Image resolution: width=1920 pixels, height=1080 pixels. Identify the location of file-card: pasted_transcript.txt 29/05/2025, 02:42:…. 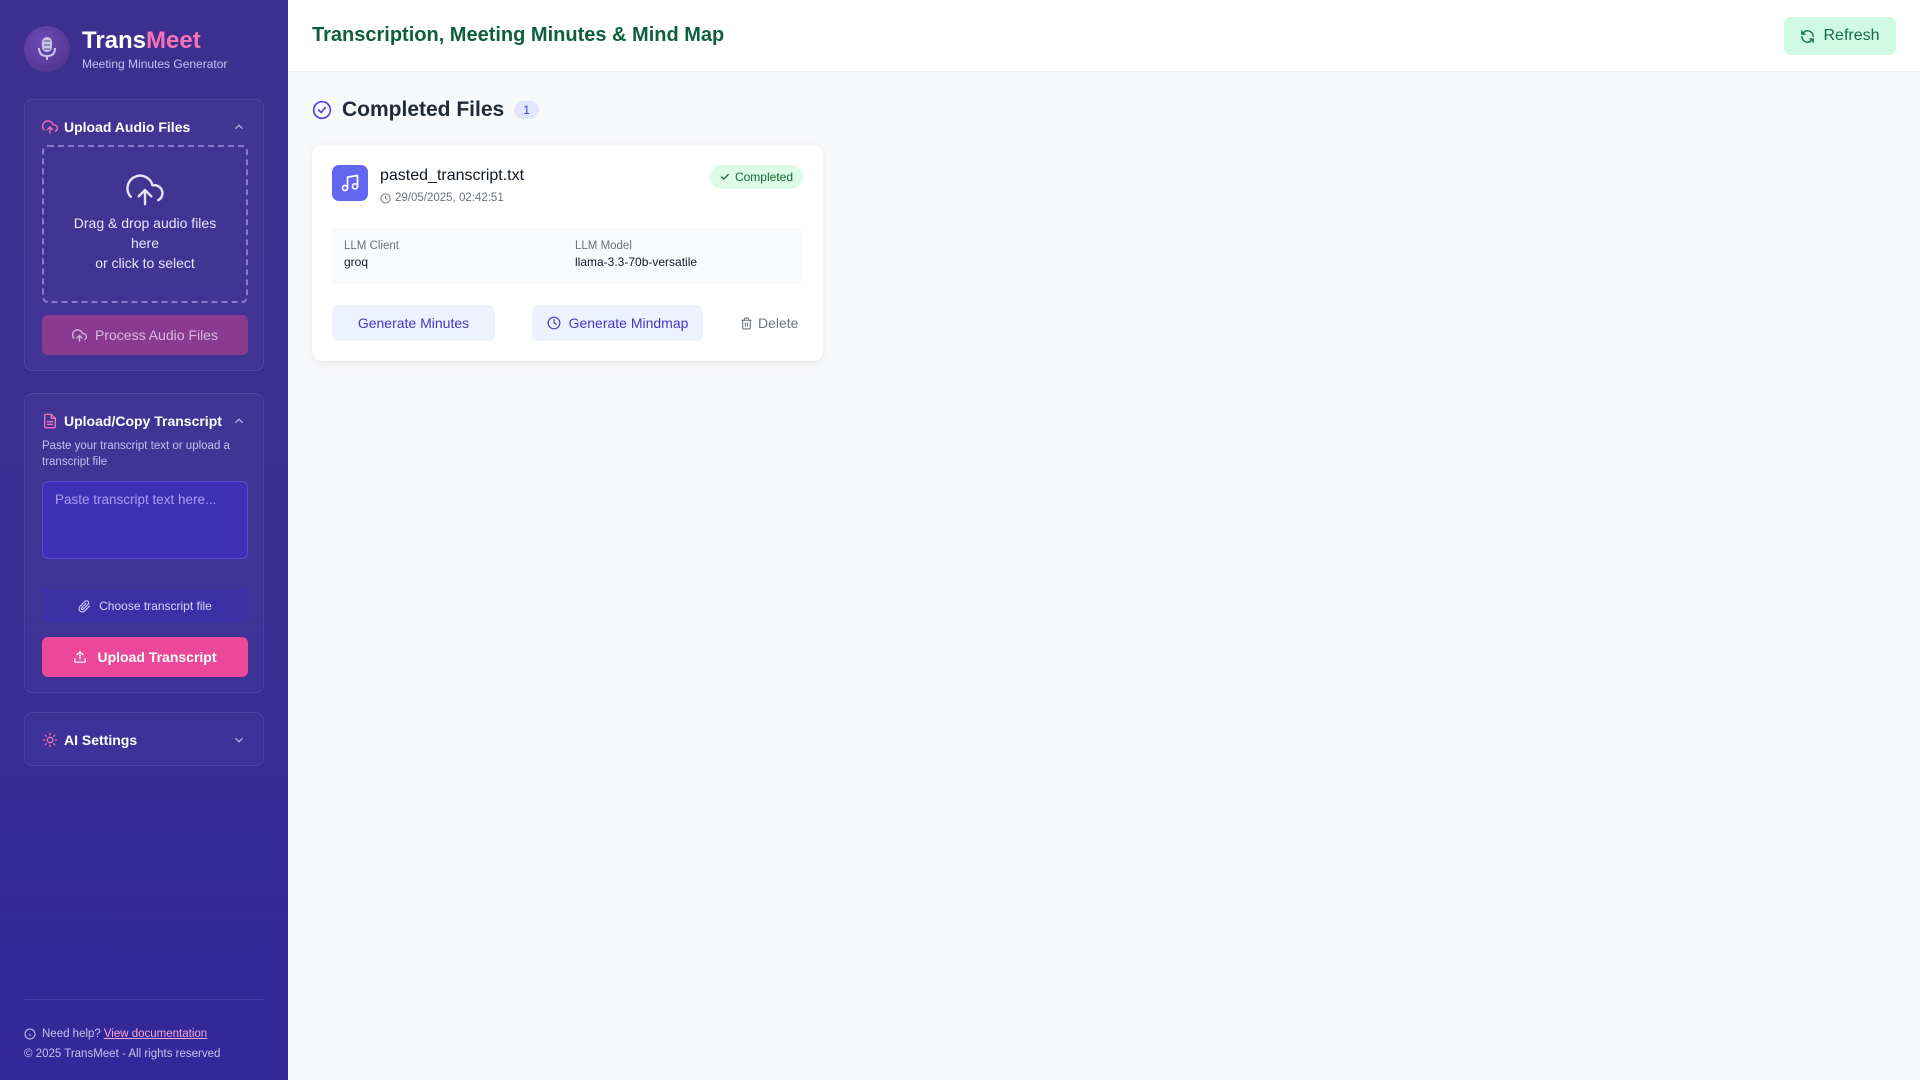
(567, 253).